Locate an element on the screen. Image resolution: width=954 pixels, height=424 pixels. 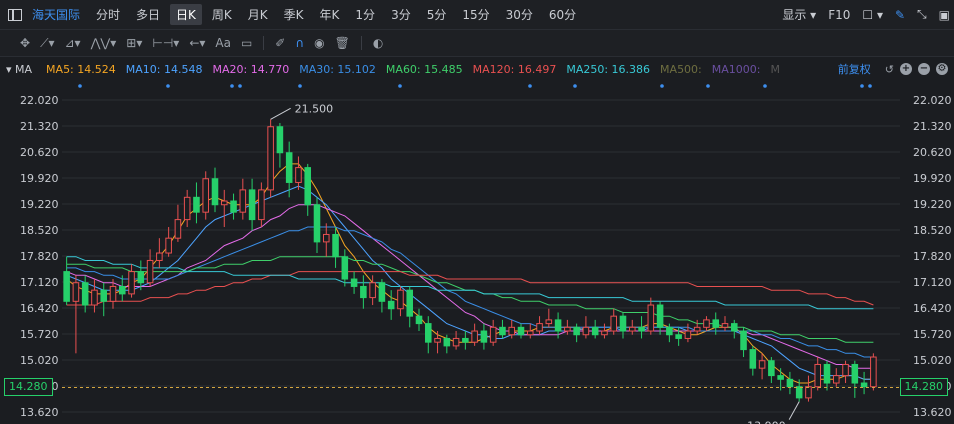
arrow-tool-icon: ←▾ is located at coordinates (197, 43).